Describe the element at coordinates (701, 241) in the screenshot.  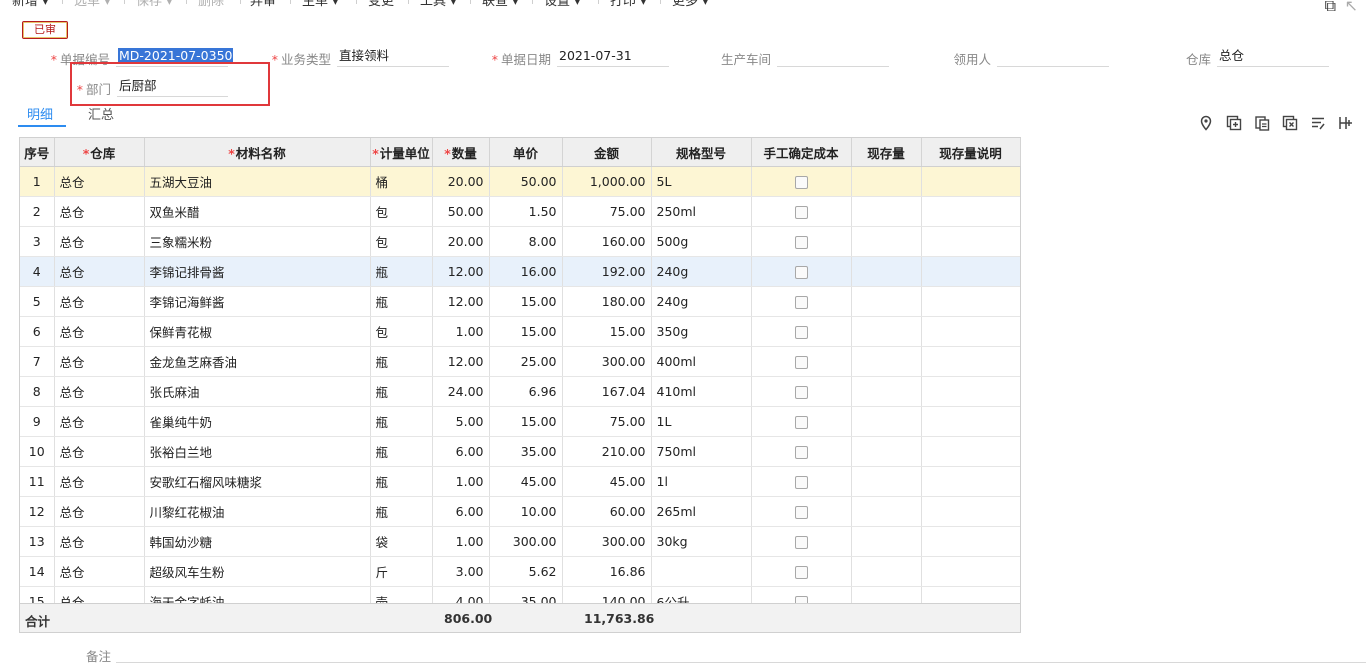
I see `cell-规格型号: 500g` at that location.